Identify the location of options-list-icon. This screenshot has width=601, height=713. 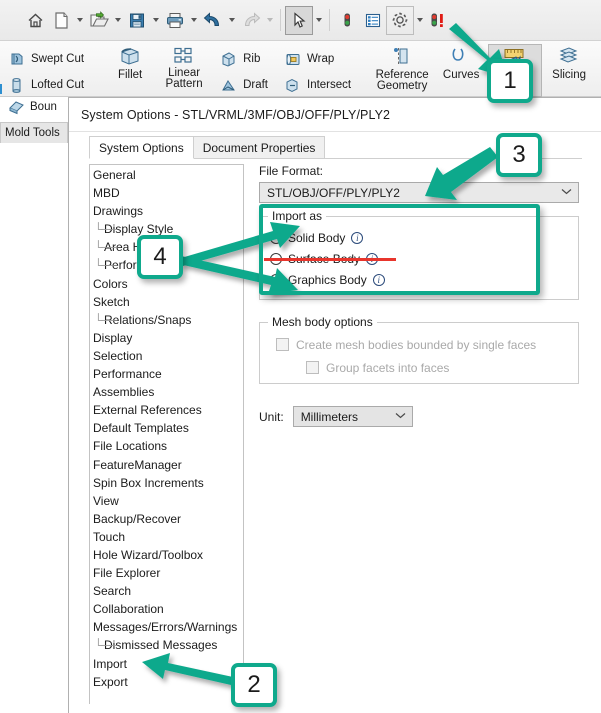
(373, 20).